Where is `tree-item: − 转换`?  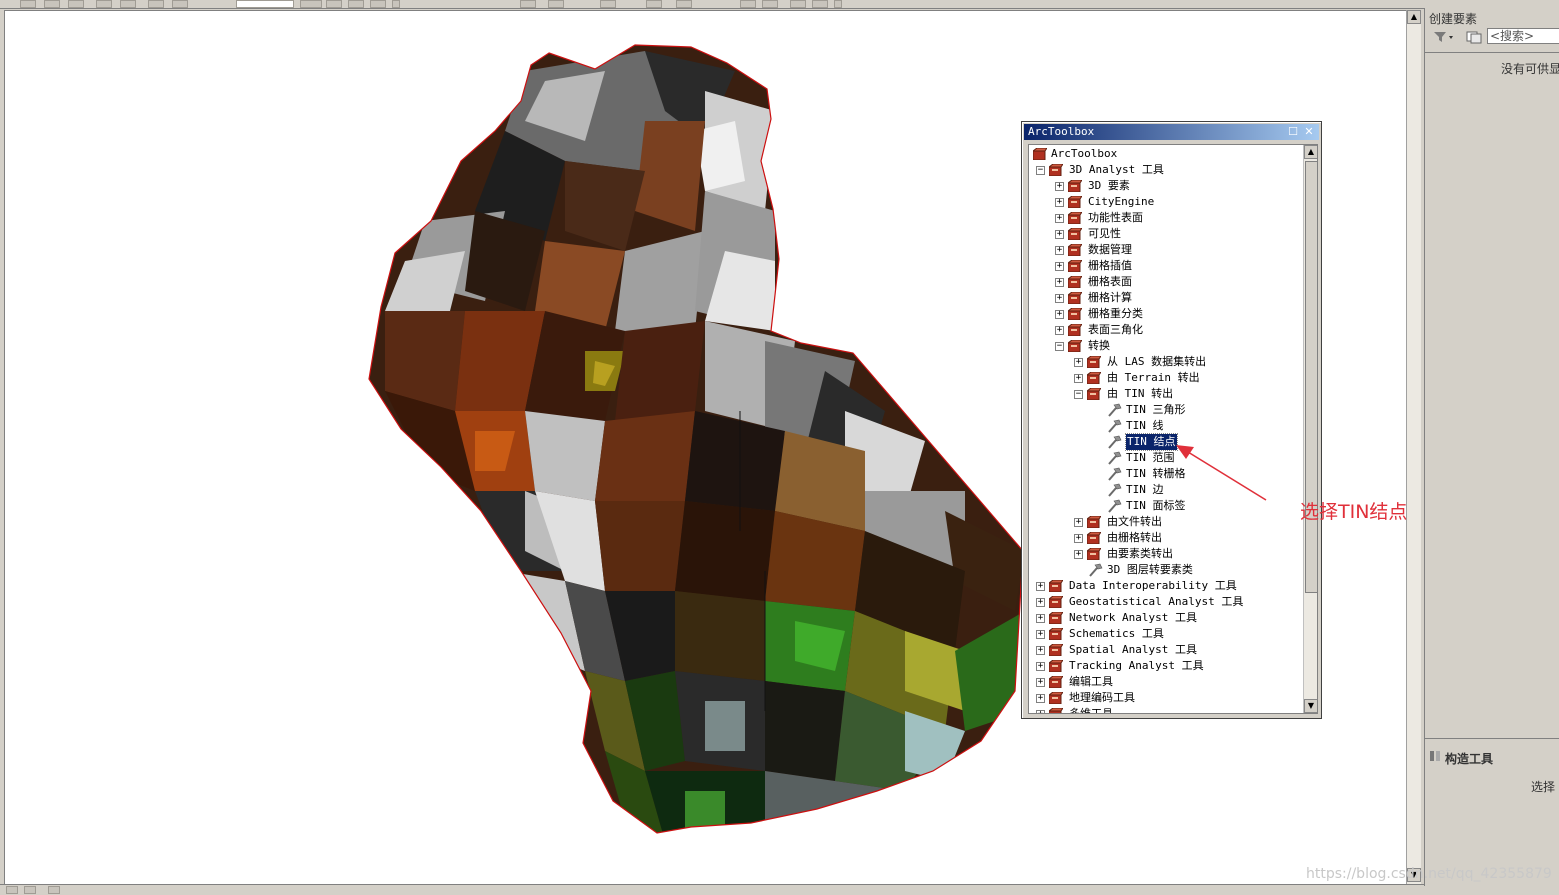
tree-item: − 转换 is located at coordinates (1165, 346).